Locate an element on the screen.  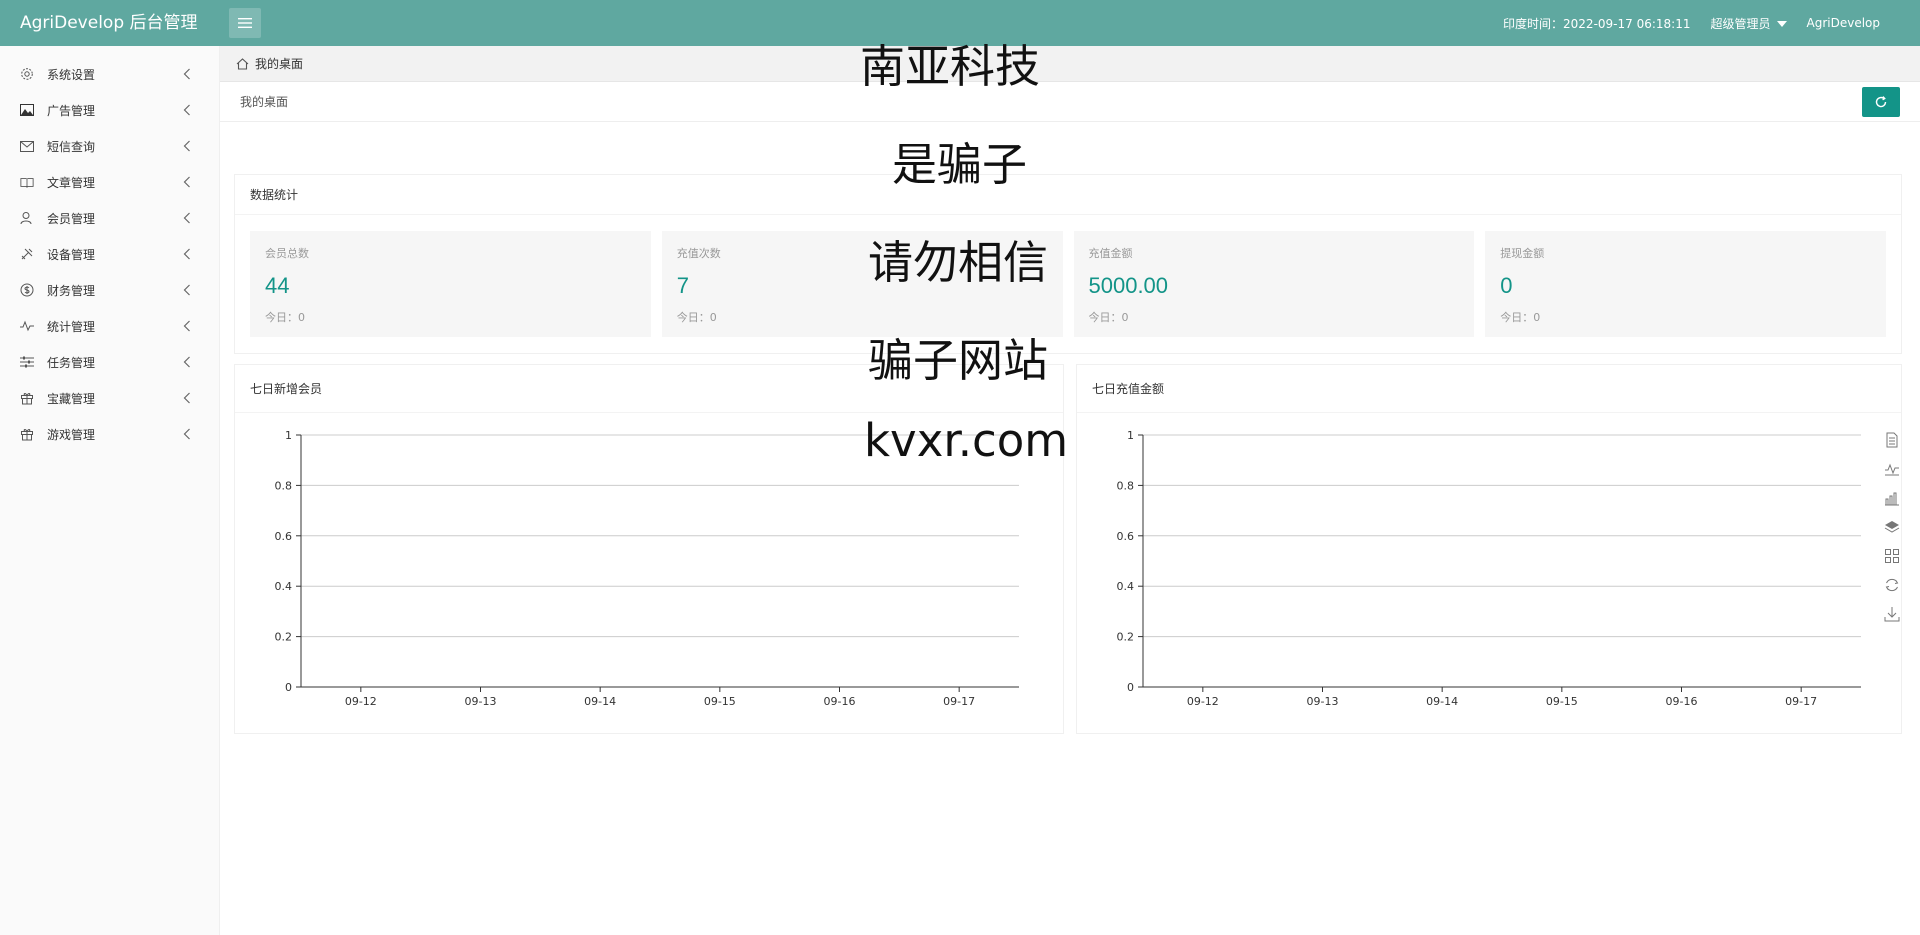
x-tick-label: 09-17 is located at coordinates (959, 701).